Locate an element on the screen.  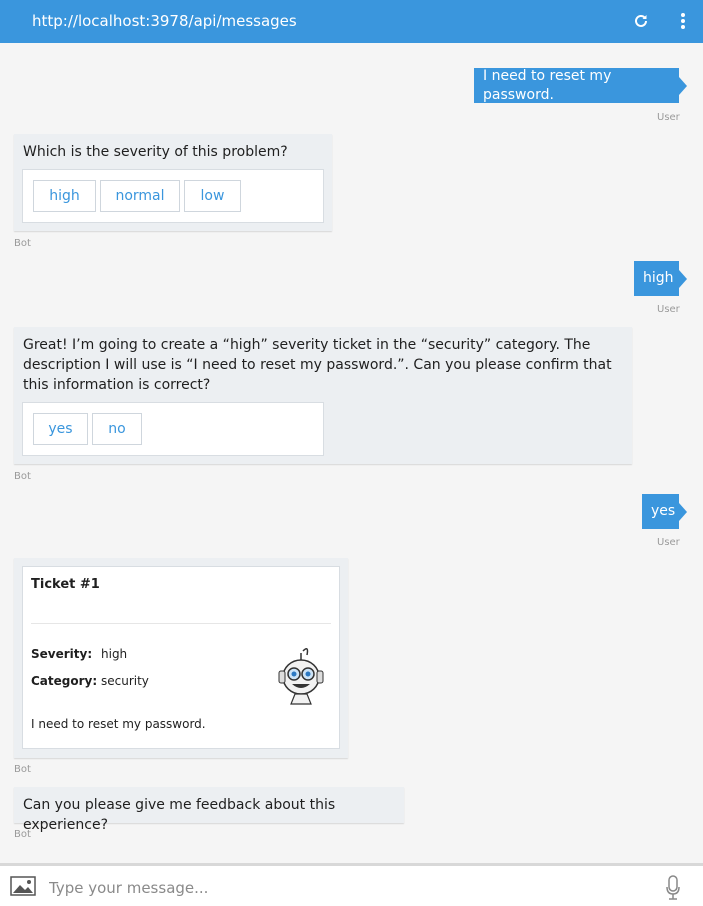
choice-button-yes: yes is located at coordinates (60, 429).